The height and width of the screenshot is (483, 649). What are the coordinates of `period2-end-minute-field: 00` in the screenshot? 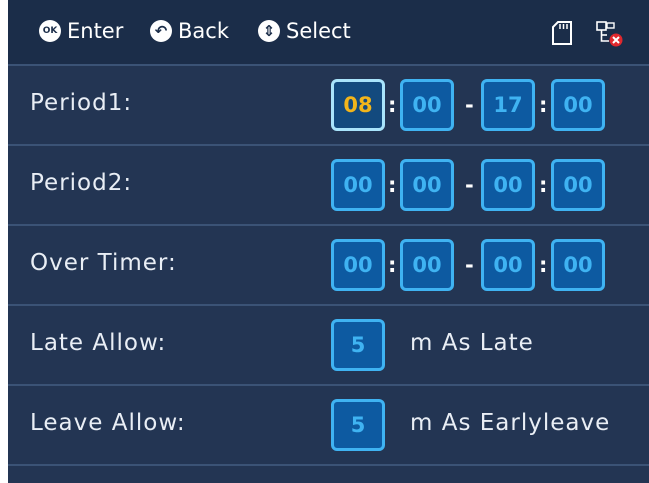 It's located at (578, 185).